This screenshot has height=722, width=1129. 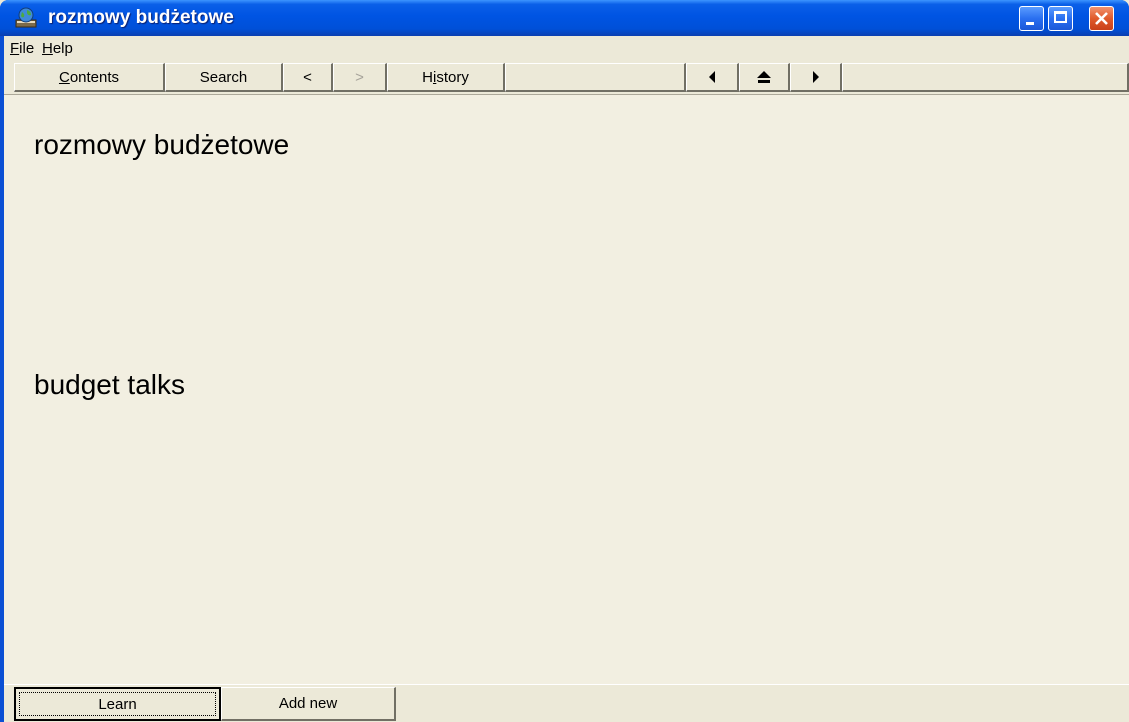 I want to click on title-bar: rozmowy budżetowe, so click(x=564, y=18).